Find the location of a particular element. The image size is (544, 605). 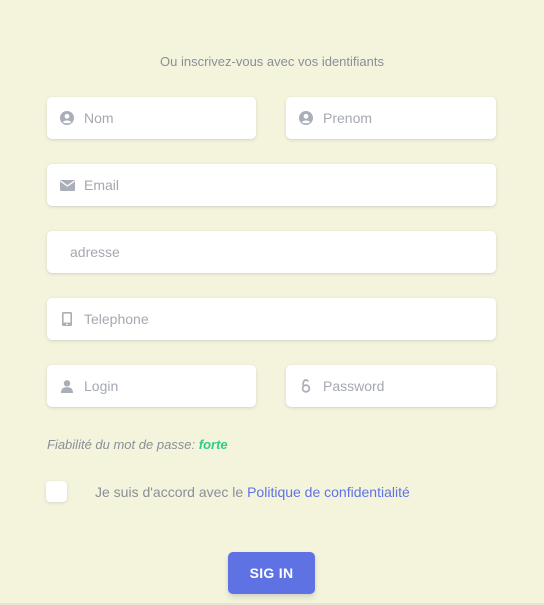

password-field-wrapper is located at coordinates (391, 386).